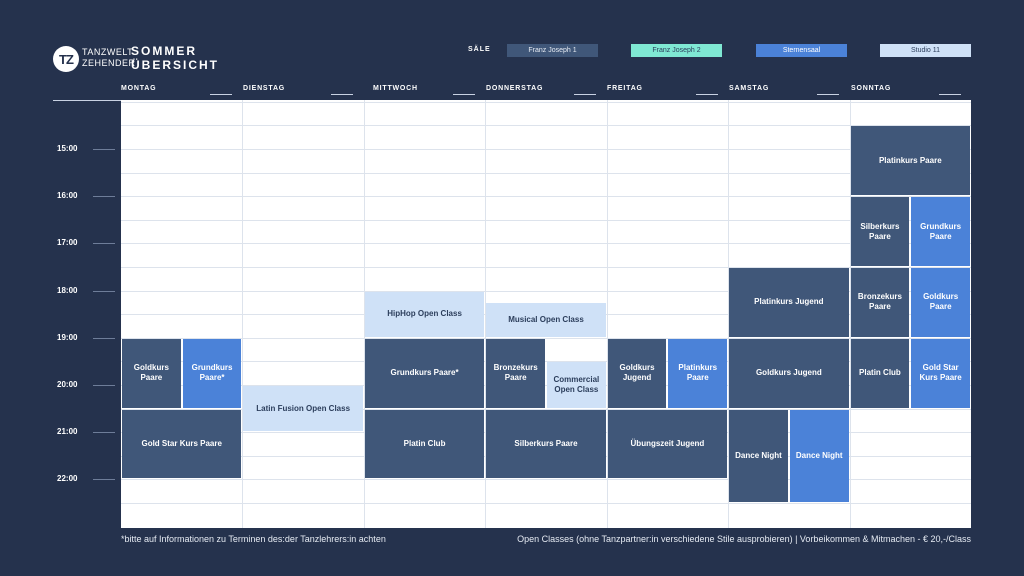 The image size is (1024, 576). What do you see at coordinates (264, 88) in the screenshot?
I see `day-header-dienstag: DIENSTAG` at bounding box center [264, 88].